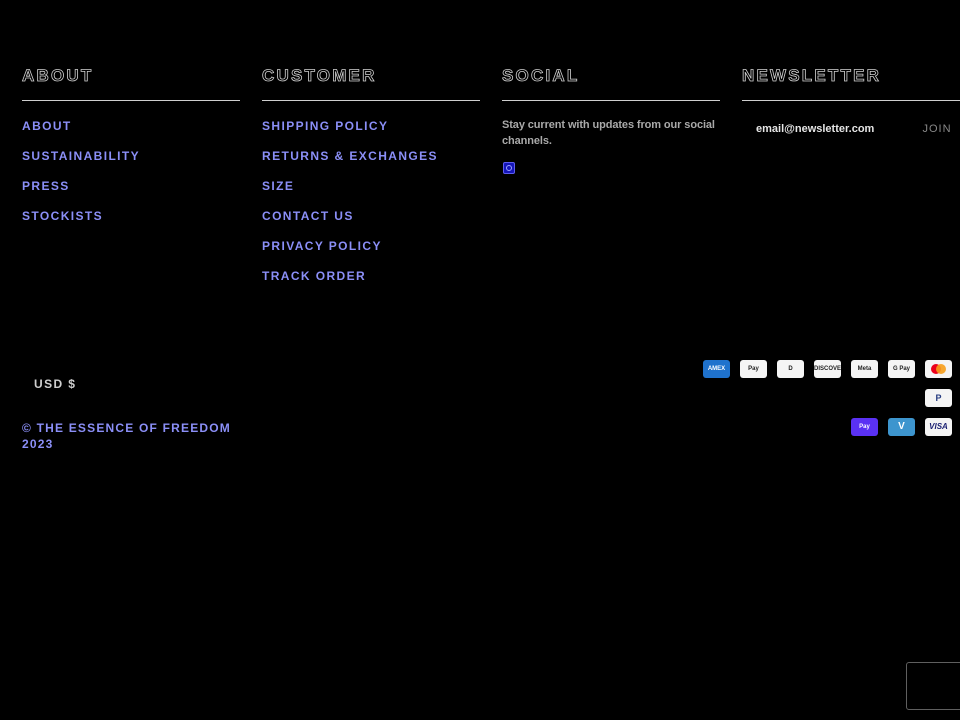 This screenshot has height=720, width=960. Describe the element at coordinates (851, 106) in the screenshot. I see `newsletter-column: NEWSLETTER JOIN` at that location.